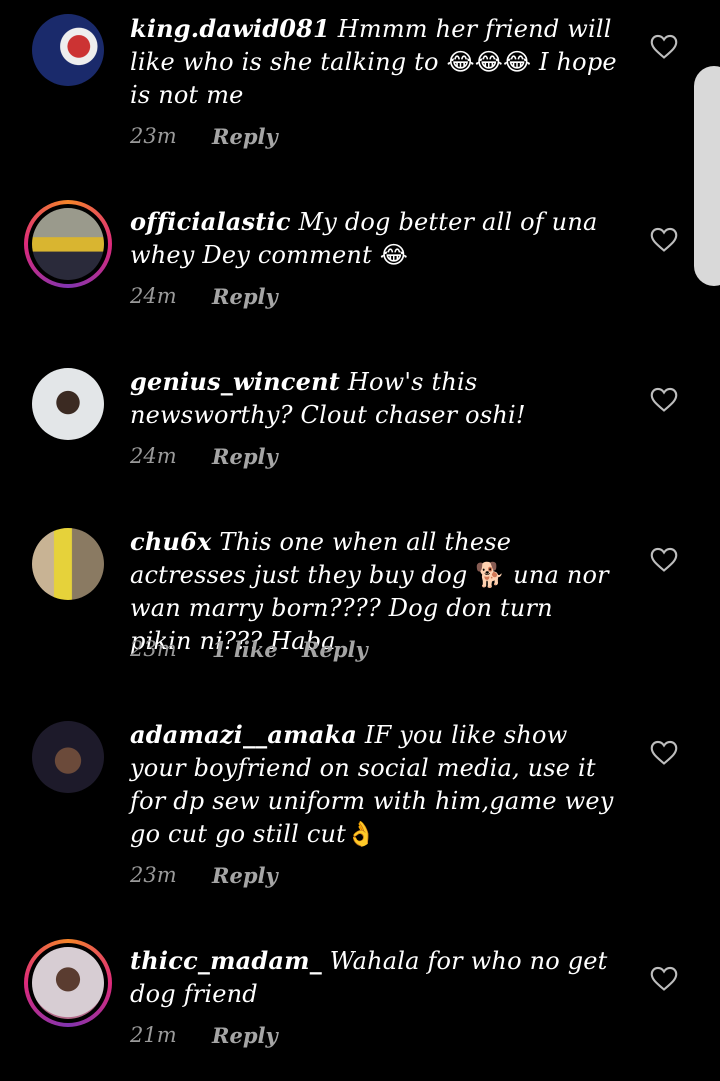 Image resolution: width=720 pixels, height=1081 pixels. What do you see at coordinates (707, 176) in the screenshot?
I see `scrollbar-thumb` at bounding box center [707, 176].